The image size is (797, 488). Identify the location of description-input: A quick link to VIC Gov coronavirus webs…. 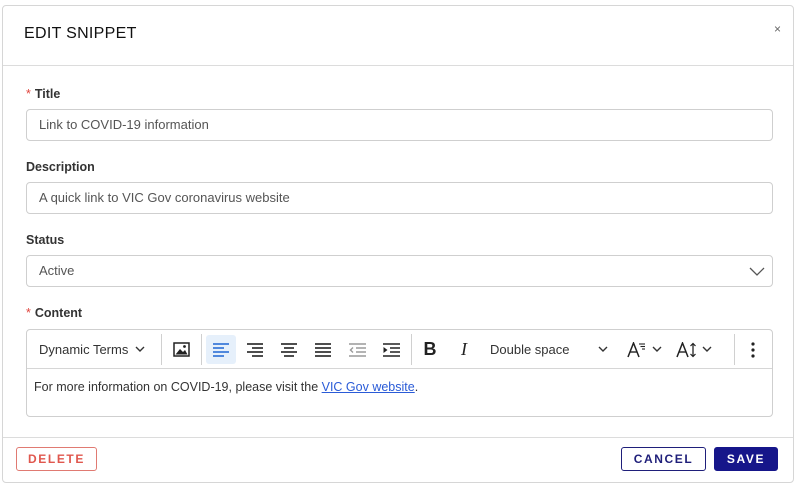
(399, 198).